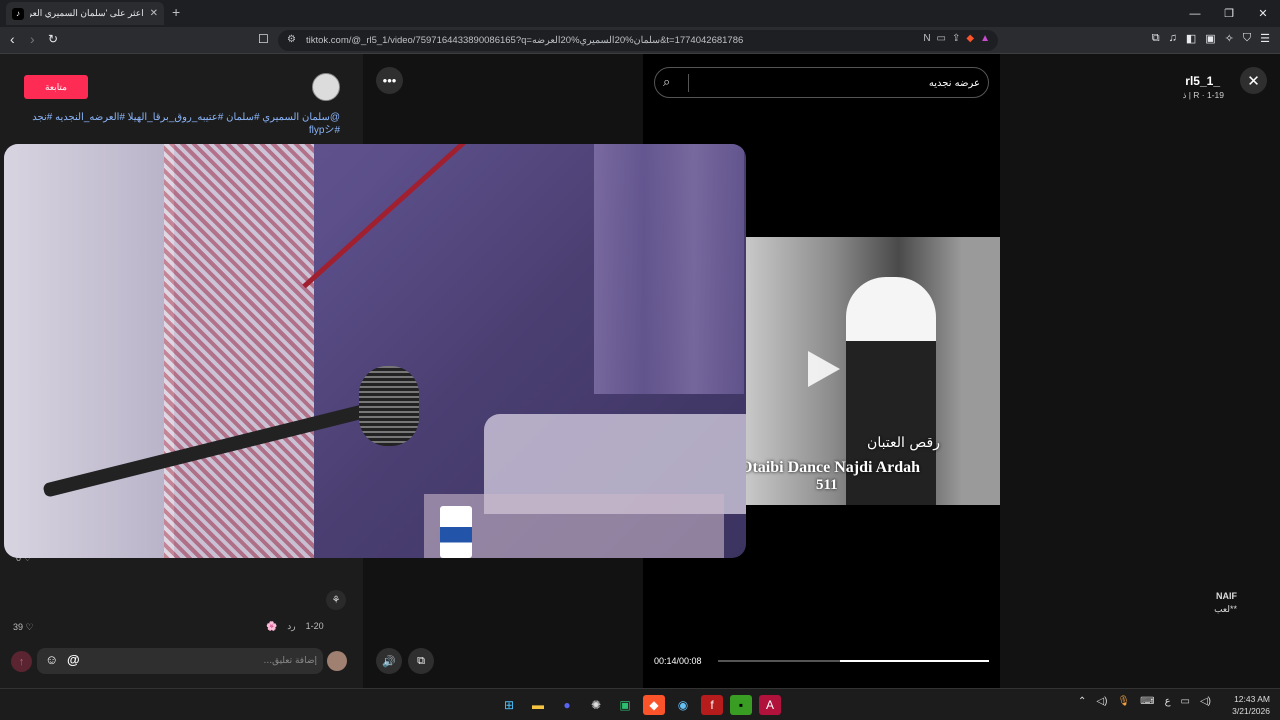  What do you see at coordinates (741, 705) in the screenshot?
I see `minecraft-icon: ▪` at bounding box center [741, 705].